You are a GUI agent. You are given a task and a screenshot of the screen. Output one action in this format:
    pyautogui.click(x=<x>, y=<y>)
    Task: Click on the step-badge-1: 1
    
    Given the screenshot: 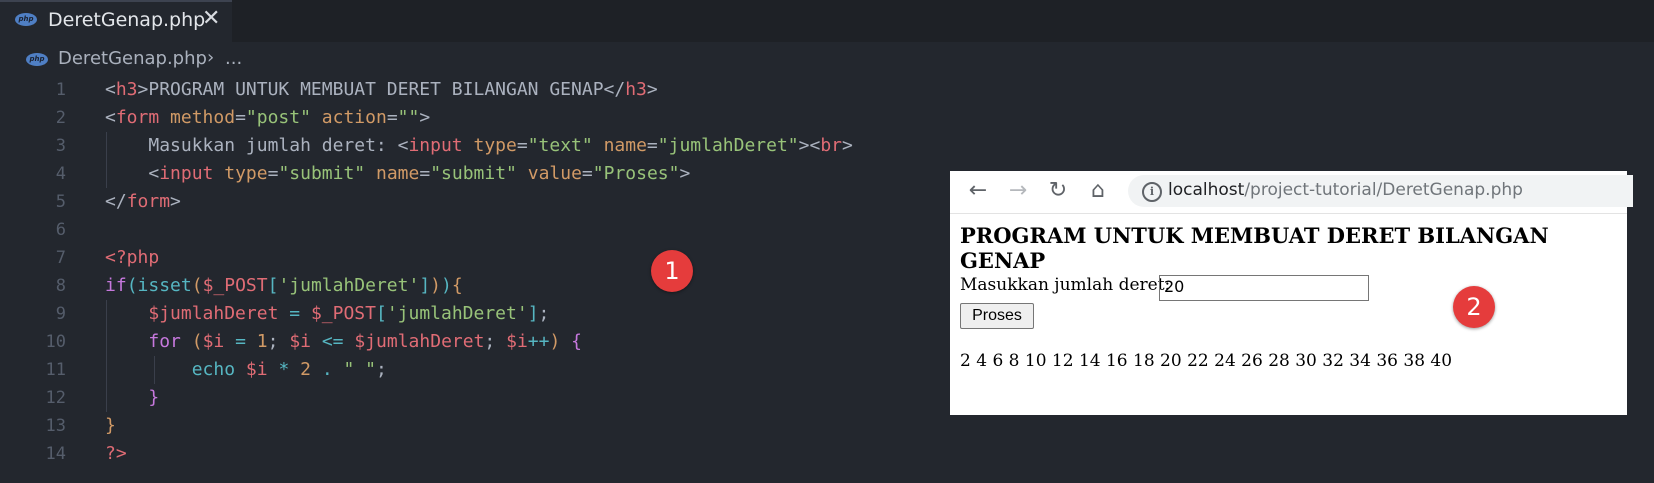 What is the action you would take?
    pyautogui.click(x=672, y=271)
    